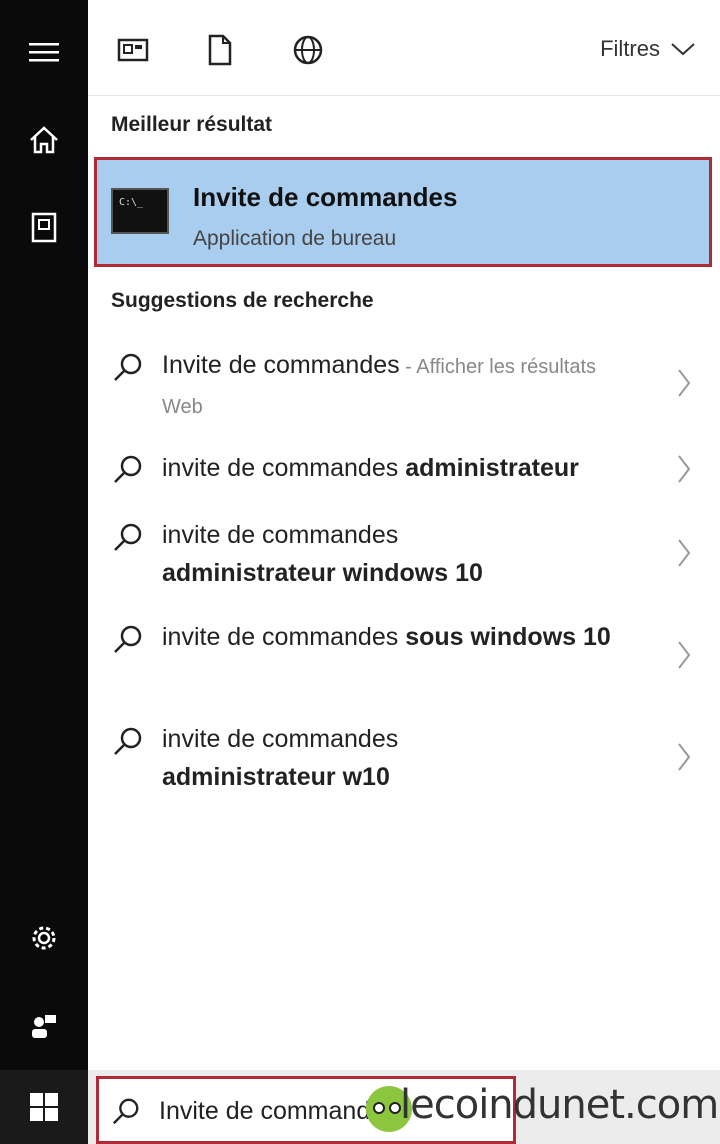 The height and width of the screenshot is (1144, 720). Describe the element at coordinates (404, 48) in the screenshot. I see `filter-toolbar: Filtres` at that location.